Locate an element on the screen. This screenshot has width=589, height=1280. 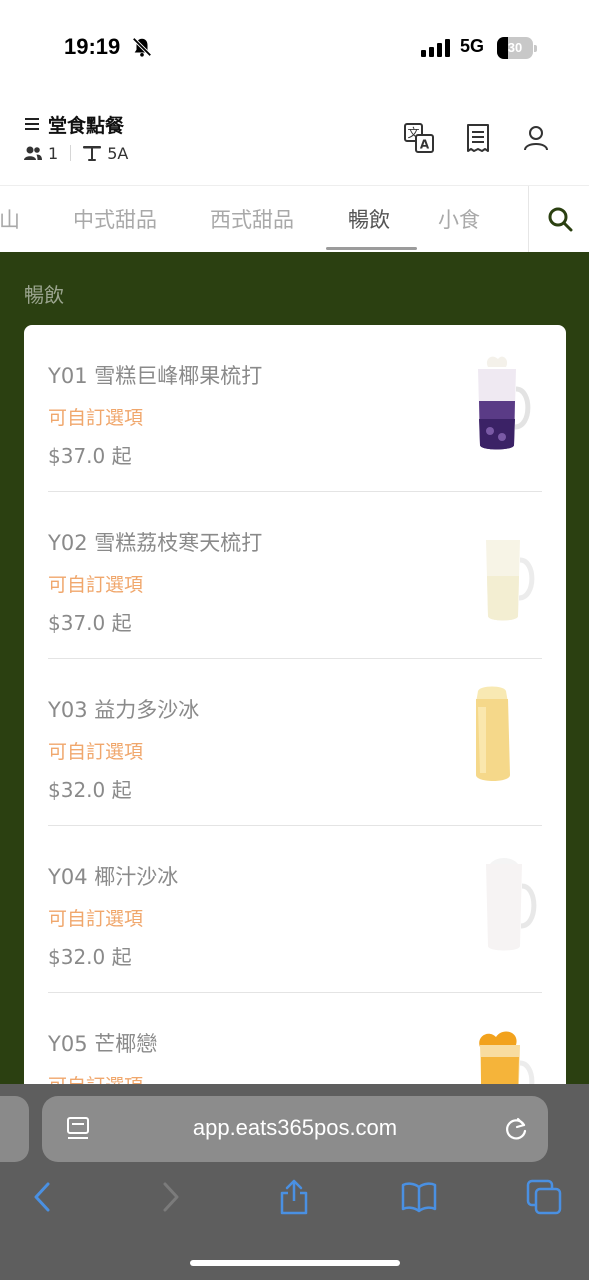
url-text: app.eats365pos.com is located at coordinates (295, 1128).